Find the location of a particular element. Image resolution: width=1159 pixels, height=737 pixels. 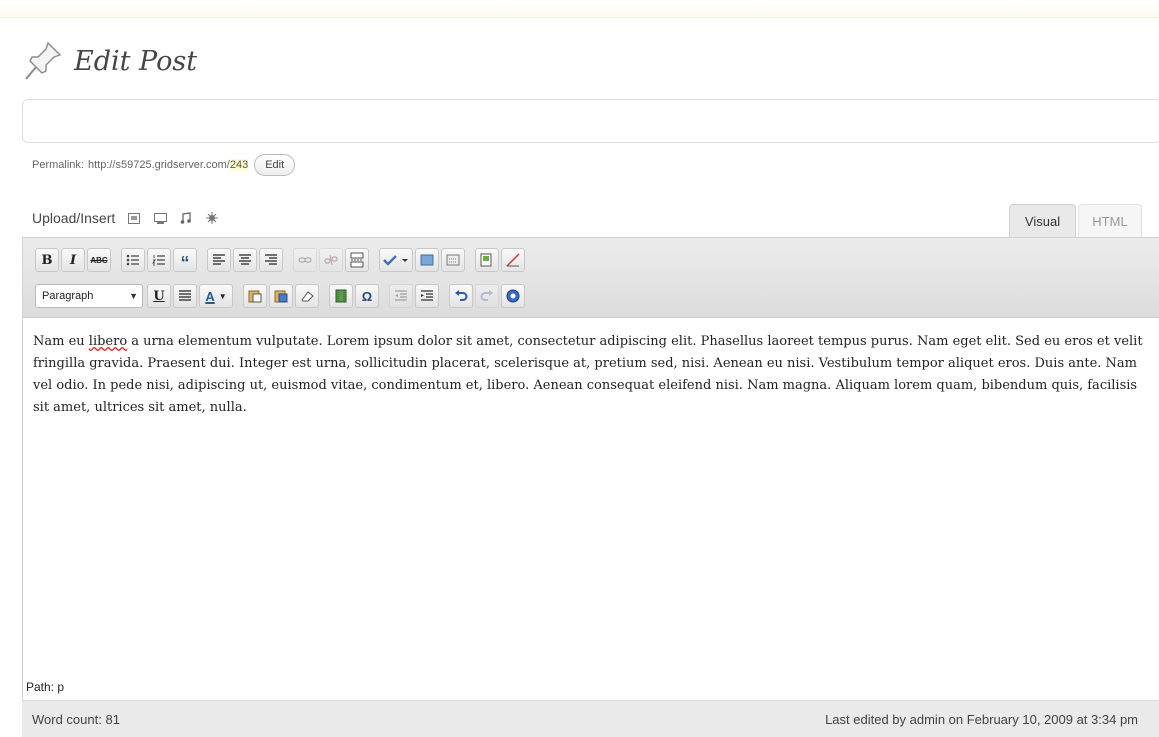

outdent-button is located at coordinates (401, 296).